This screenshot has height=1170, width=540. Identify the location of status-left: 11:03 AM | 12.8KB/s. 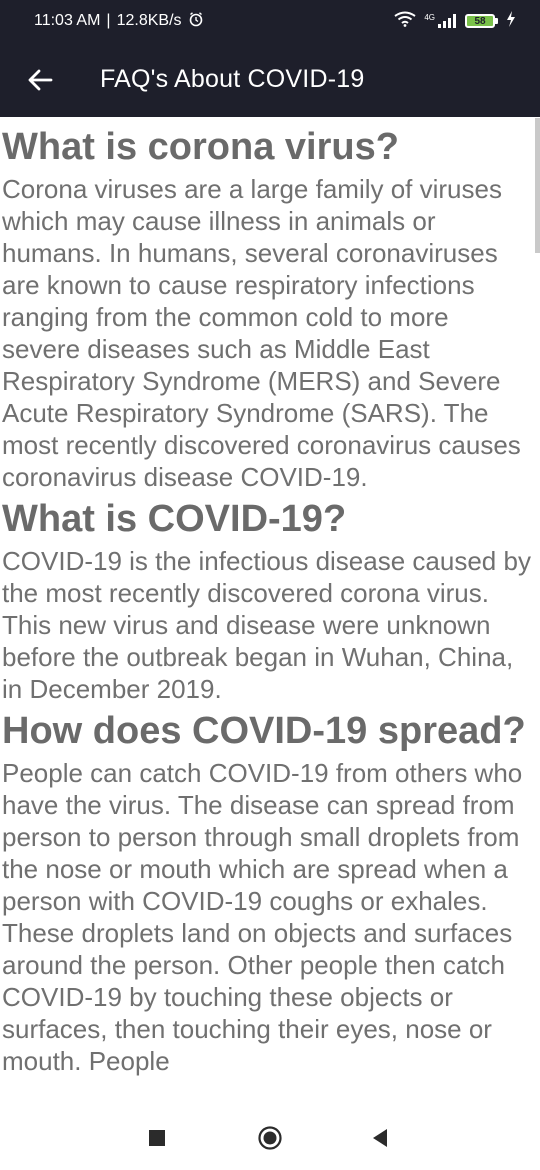
(119, 21).